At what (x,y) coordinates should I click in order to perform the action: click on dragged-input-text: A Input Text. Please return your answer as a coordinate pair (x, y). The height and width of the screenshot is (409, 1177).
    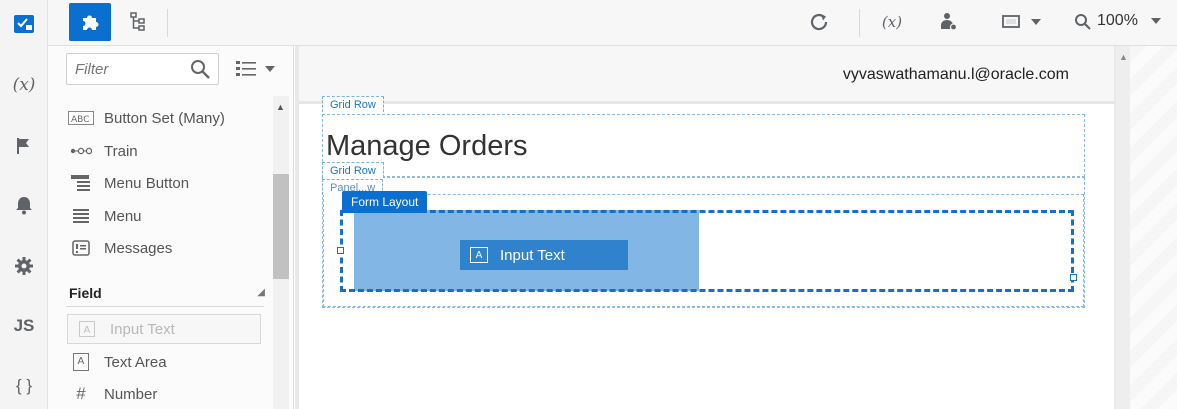
    Looking at the image, I should click on (544, 255).